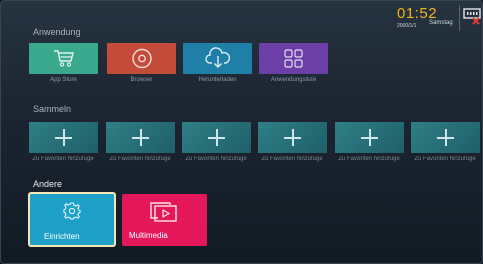 This screenshot has width=483, height=264. What do you see at coordinates (148, 235) in the screenshot?
I see `multimedia-label: Multimedia` at bounding box center [148, 235].